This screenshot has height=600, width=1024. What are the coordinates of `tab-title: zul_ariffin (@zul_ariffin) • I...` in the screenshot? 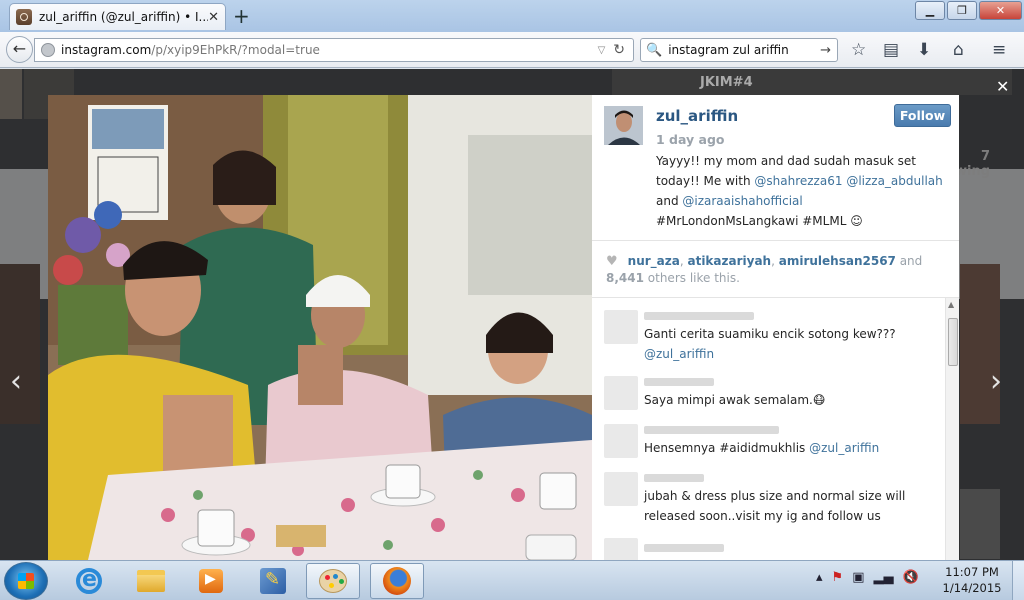 It's located at (124, 17).